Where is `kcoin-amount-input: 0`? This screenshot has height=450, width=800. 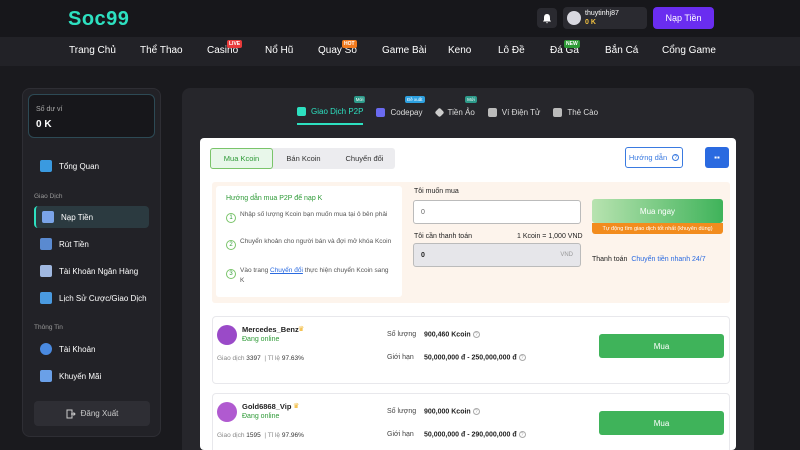 kcoin-amount-input: 0 is located at coordinates (497, 212).